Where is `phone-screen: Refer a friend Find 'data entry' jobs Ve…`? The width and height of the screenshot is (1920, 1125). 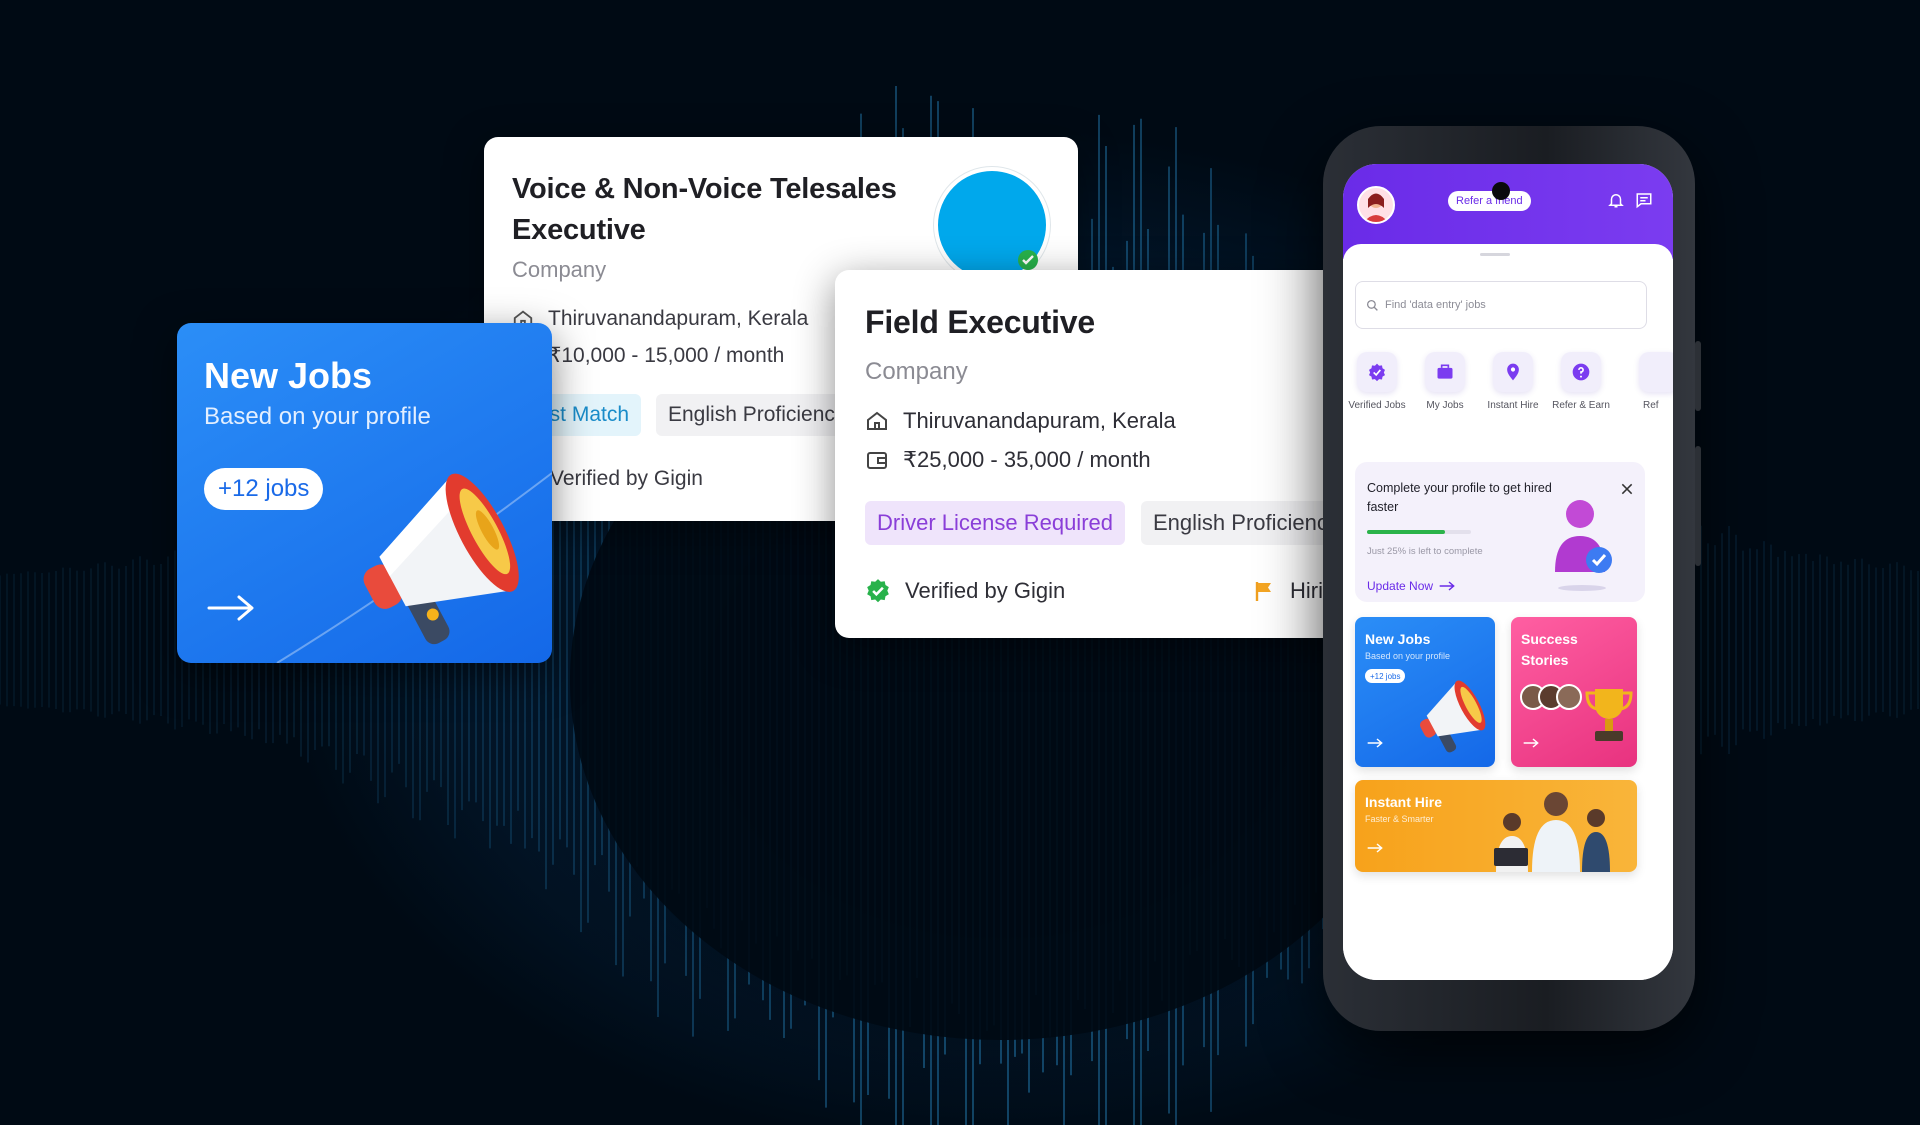
phone-screen: Refer a friend Find 'data entry' jobs Ve… is located at coordinates (1508, 572).